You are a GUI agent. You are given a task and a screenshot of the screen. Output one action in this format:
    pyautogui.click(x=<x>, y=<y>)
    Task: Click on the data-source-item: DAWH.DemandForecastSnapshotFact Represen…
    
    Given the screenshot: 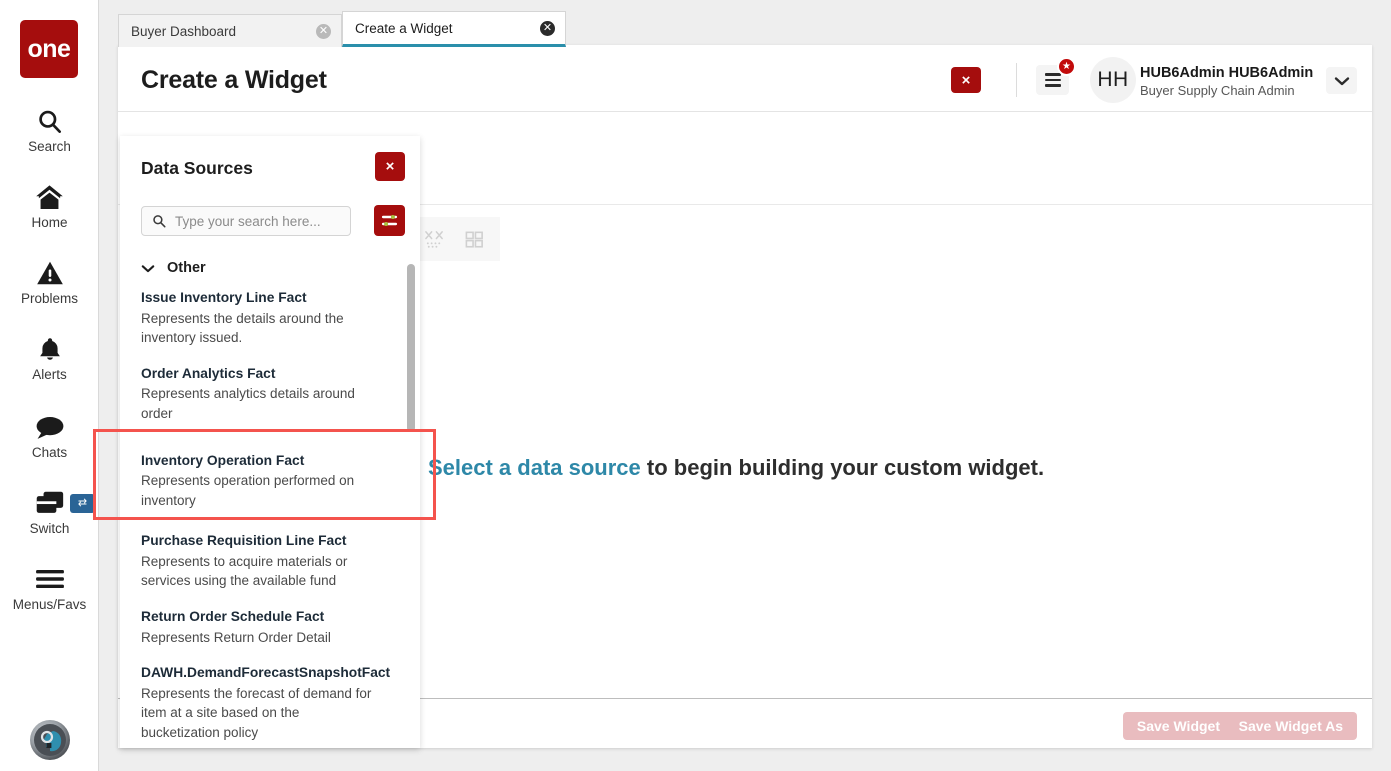 What is the action you would take?
    pyautogui.click(x=270, y=704)
    